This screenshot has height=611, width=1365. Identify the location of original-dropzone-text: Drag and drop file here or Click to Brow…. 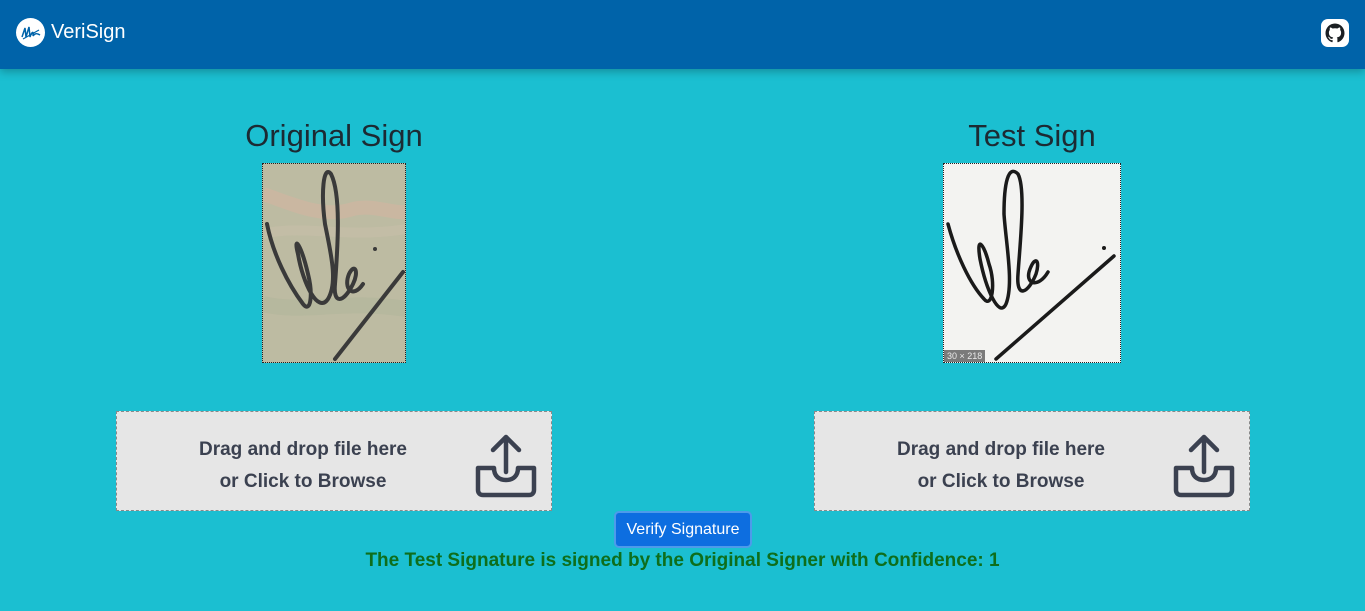
(303, 466).